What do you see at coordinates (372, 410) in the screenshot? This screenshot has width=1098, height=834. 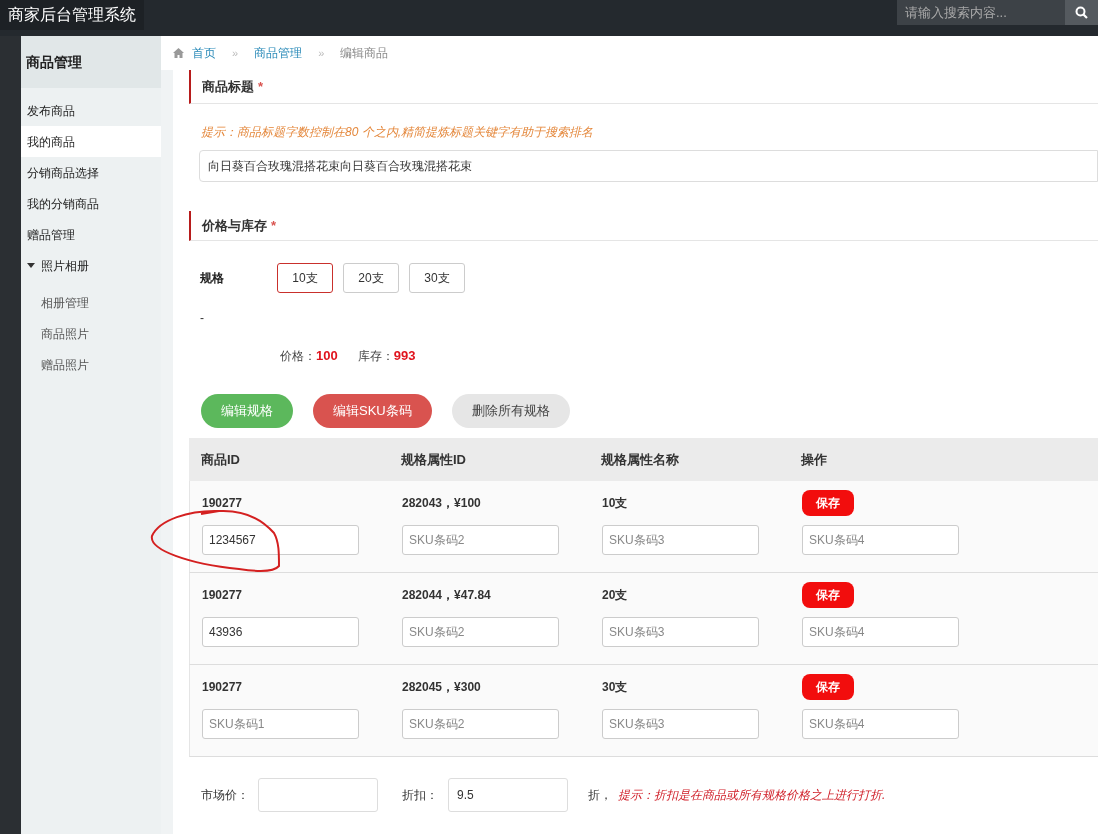 I see `action-button: 编辑SKU条码` at bounding box center [372, 410].